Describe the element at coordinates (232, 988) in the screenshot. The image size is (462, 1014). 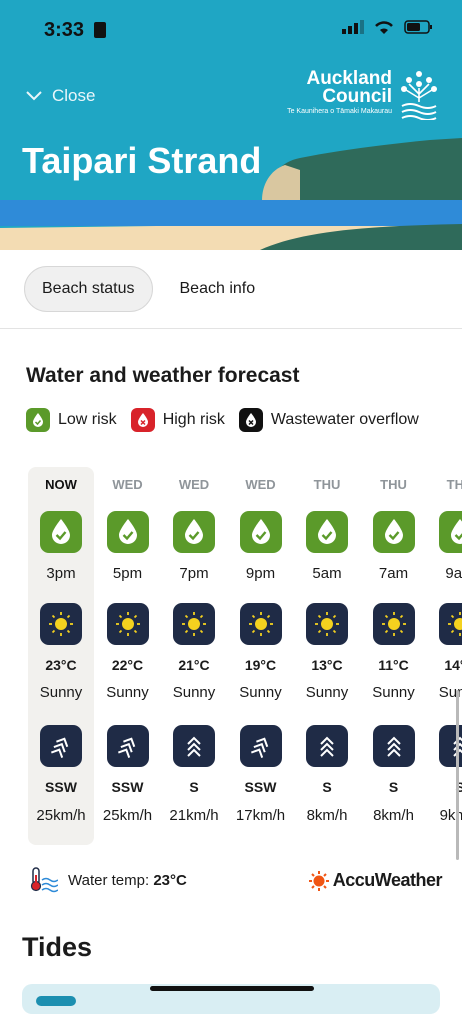
I see `home-indicator` at that location.